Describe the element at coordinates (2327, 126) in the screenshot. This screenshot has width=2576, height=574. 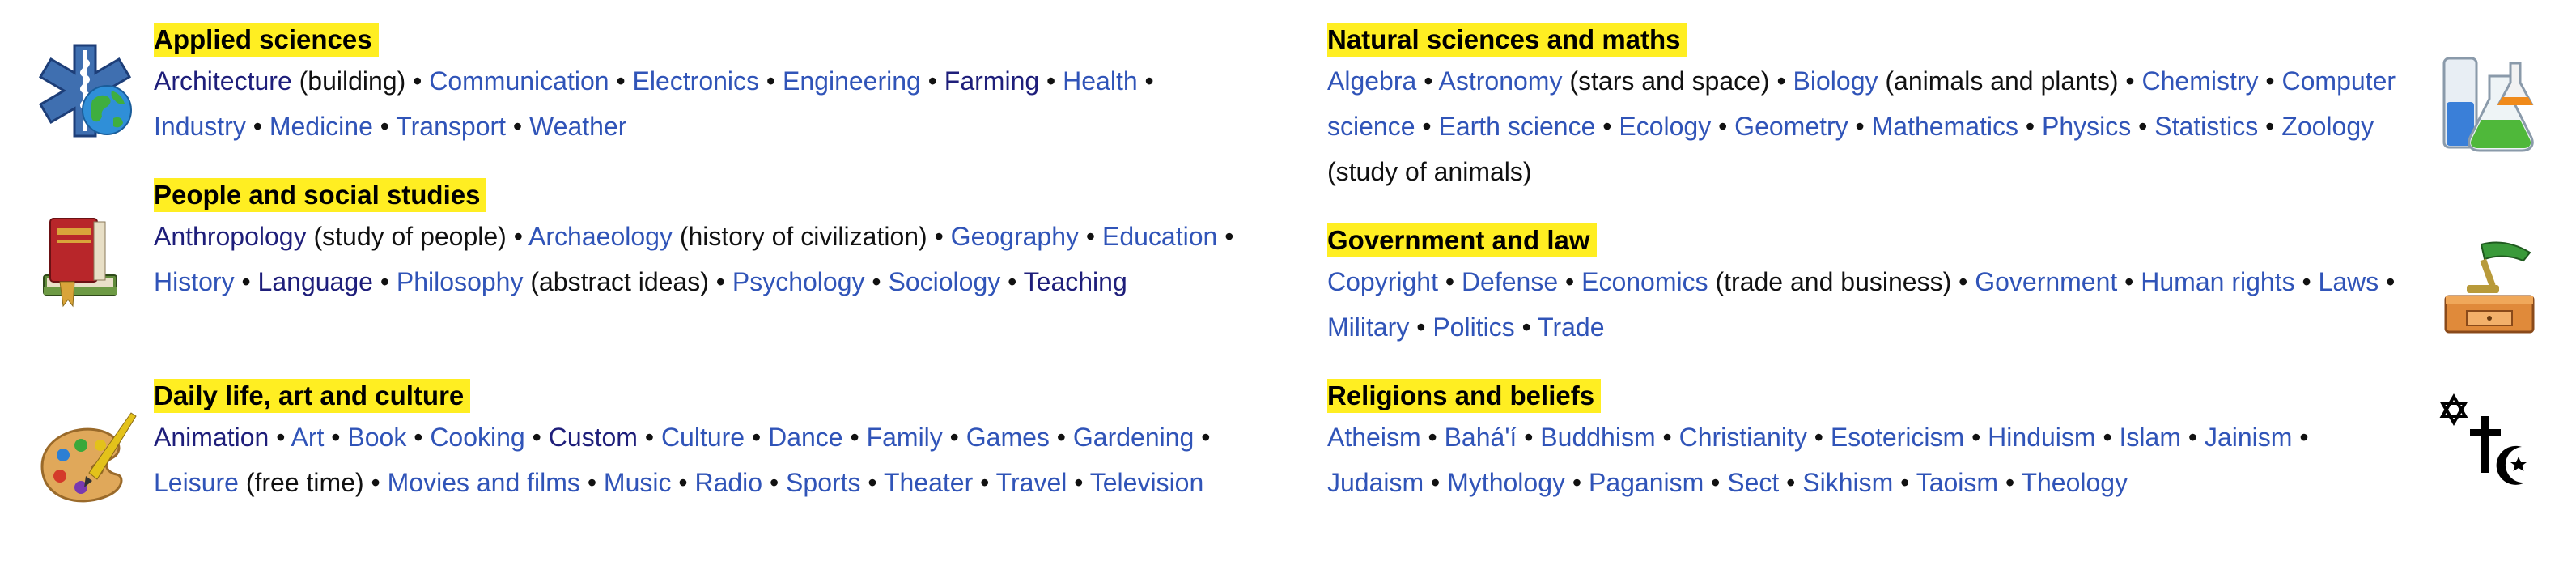
I see `topic-link-zoology: Zoology` at that location.